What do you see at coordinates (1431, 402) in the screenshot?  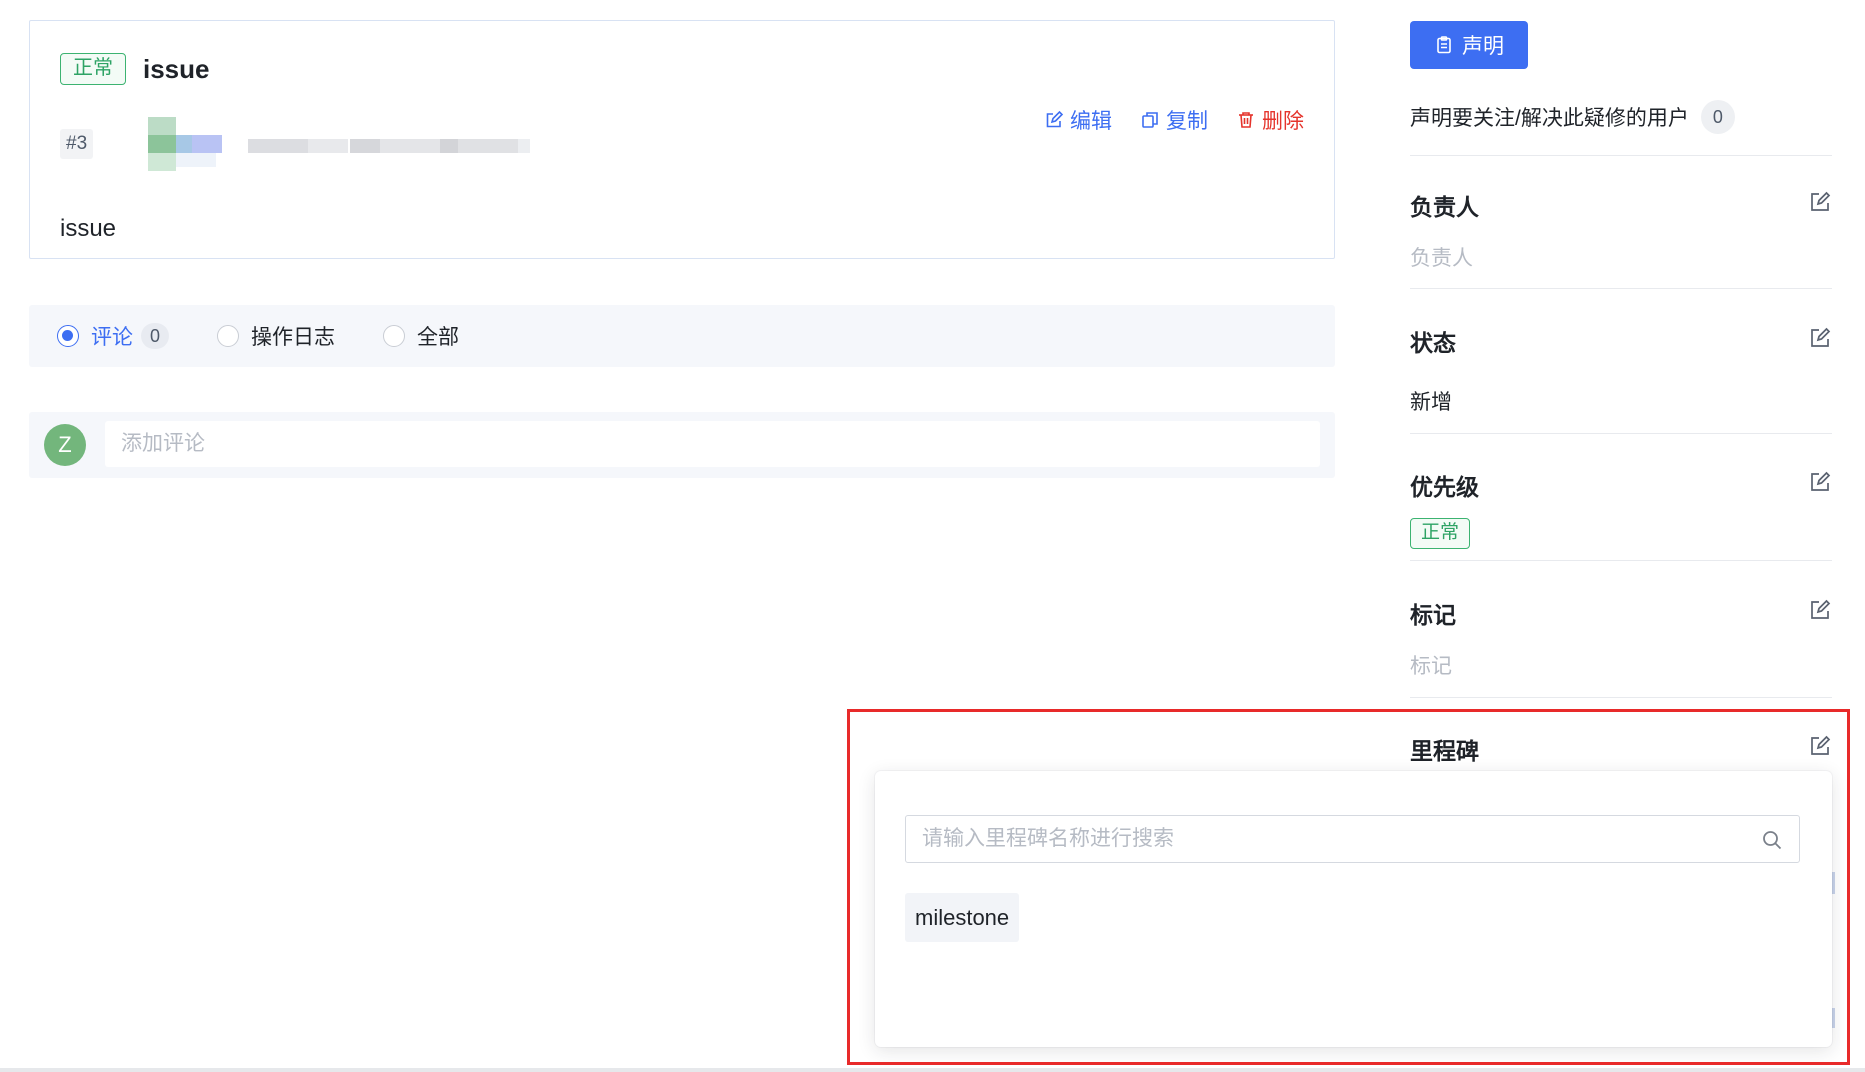 I see `status-value: 新增` at bounding box center [1431, 402].